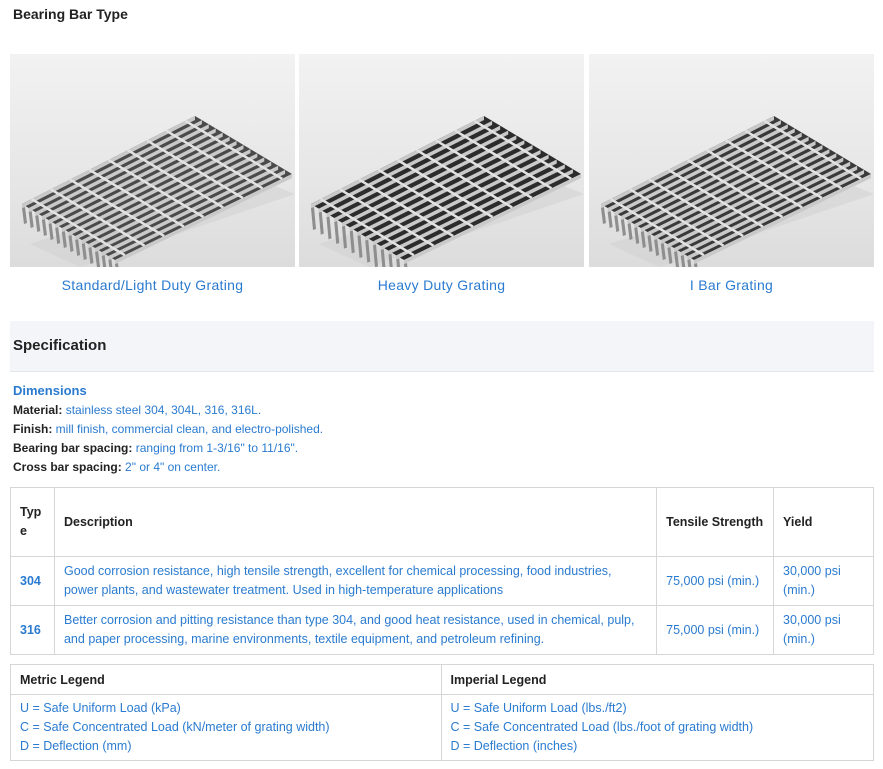  What do you see at coordinates (32, 630) in the screenshot?
I see `cell-type: 316` at bounding box center [32, 630].